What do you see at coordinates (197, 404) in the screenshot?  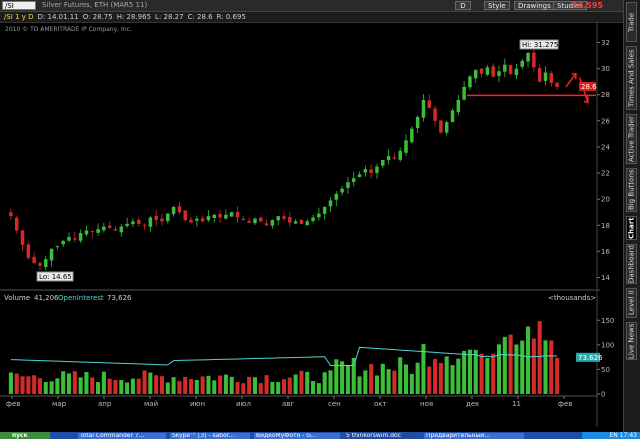 I see `x-tick-label: июн` at bounding box center [197, 404].